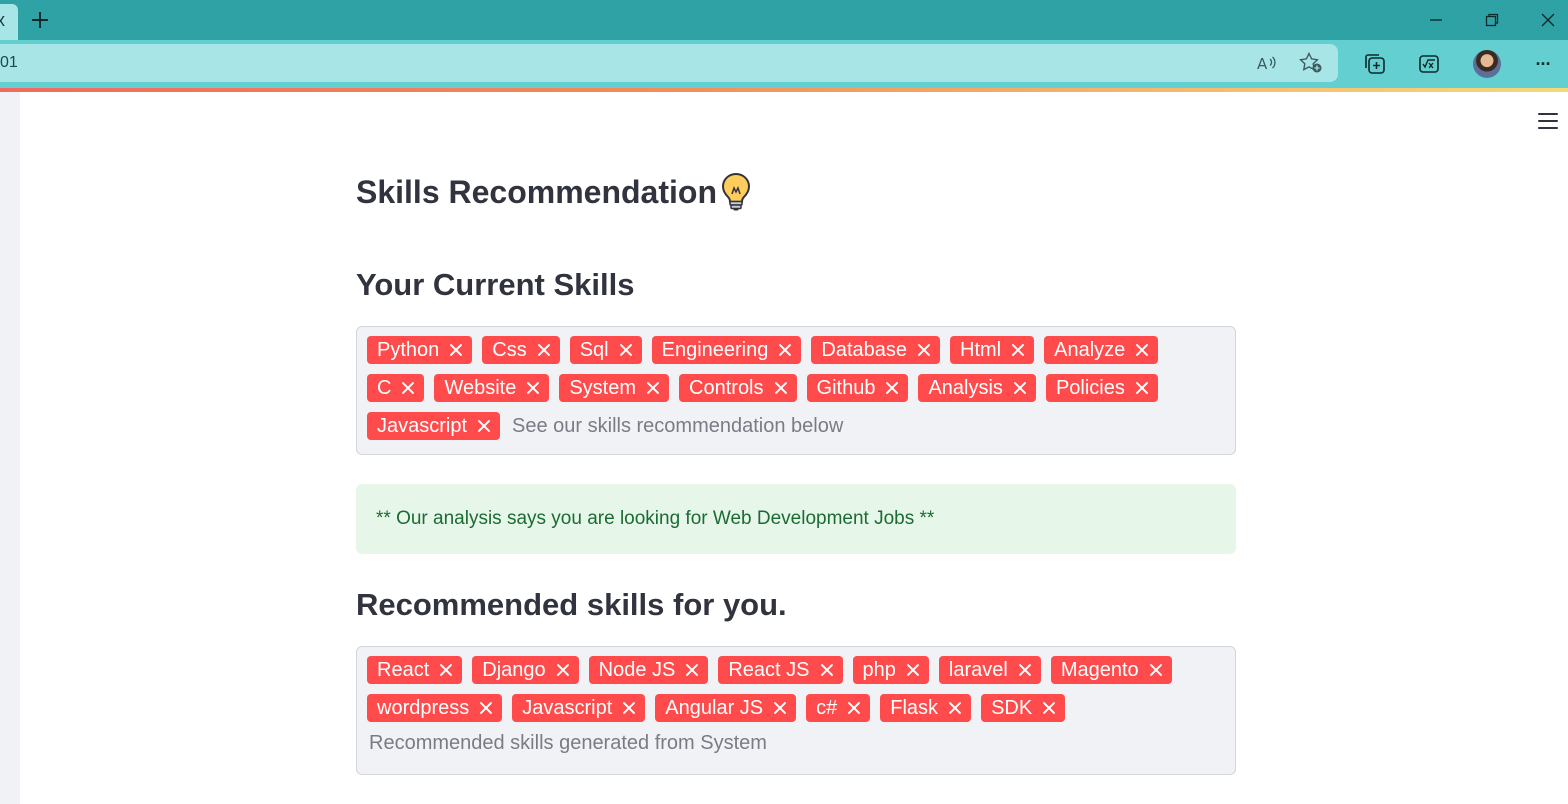  I want to click on current-skill-tag-label: C, so click(384, 387).